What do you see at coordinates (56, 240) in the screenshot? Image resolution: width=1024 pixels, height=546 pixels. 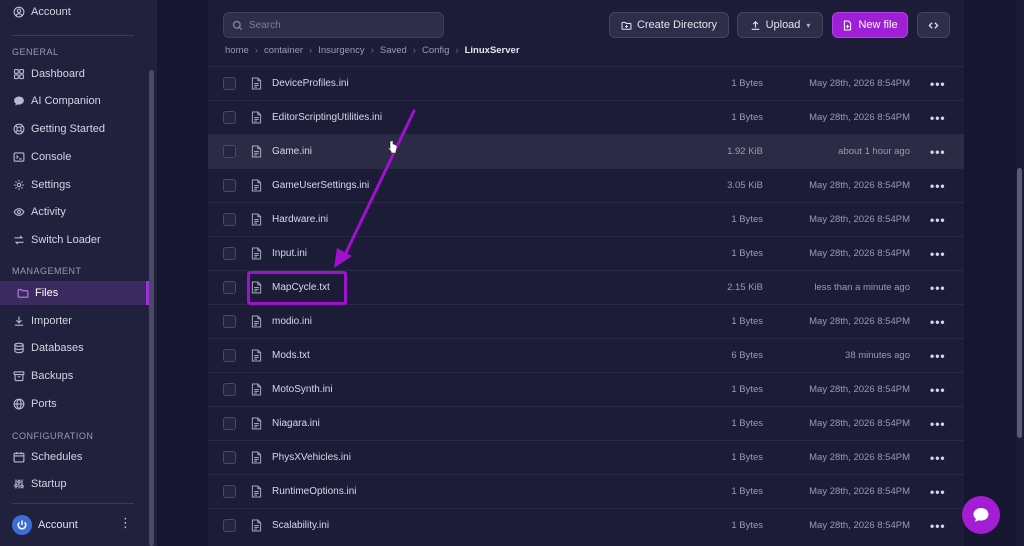 I see `sidebar-item-switch-loader: Switch Loader` at bounding box center [56, 240].